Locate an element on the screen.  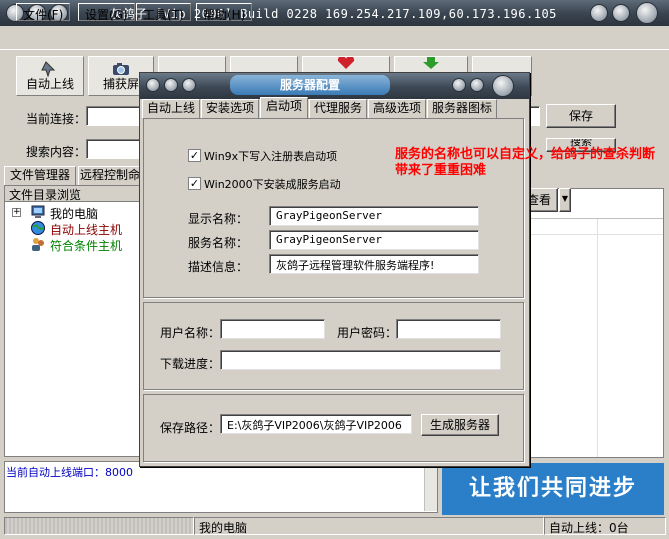
tab-proxy-service: 代理服务 is located at coordinates (338, 108).